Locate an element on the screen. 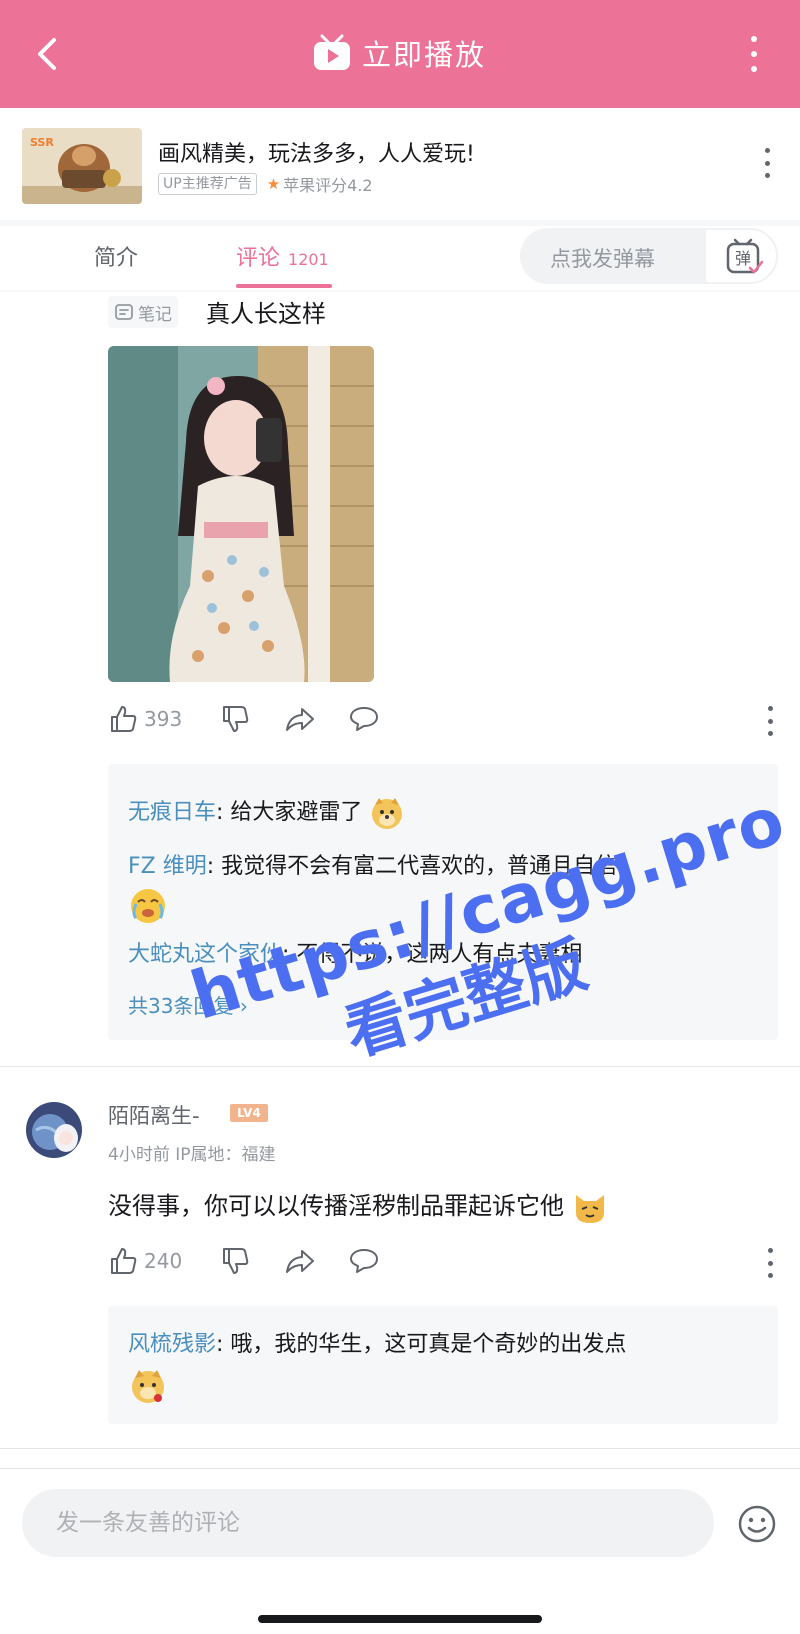  comment-actions: 240 is located at coordinates (443, 1262).